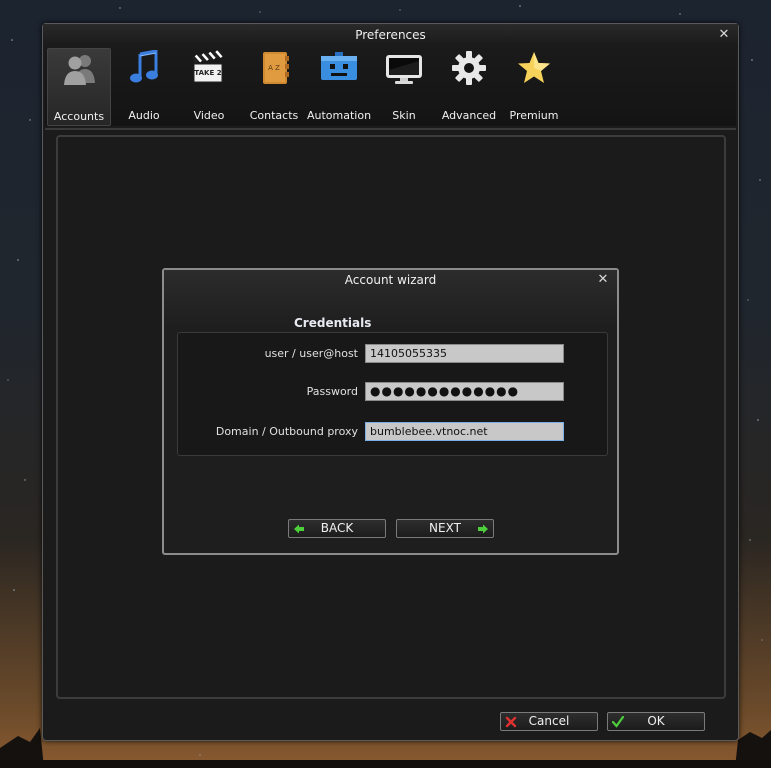 This screenshot has width=771, height=768. I want to click on next-button-label: NEXT, so click(445, 528).